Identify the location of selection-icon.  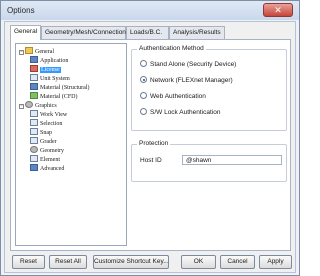
(34, 122).